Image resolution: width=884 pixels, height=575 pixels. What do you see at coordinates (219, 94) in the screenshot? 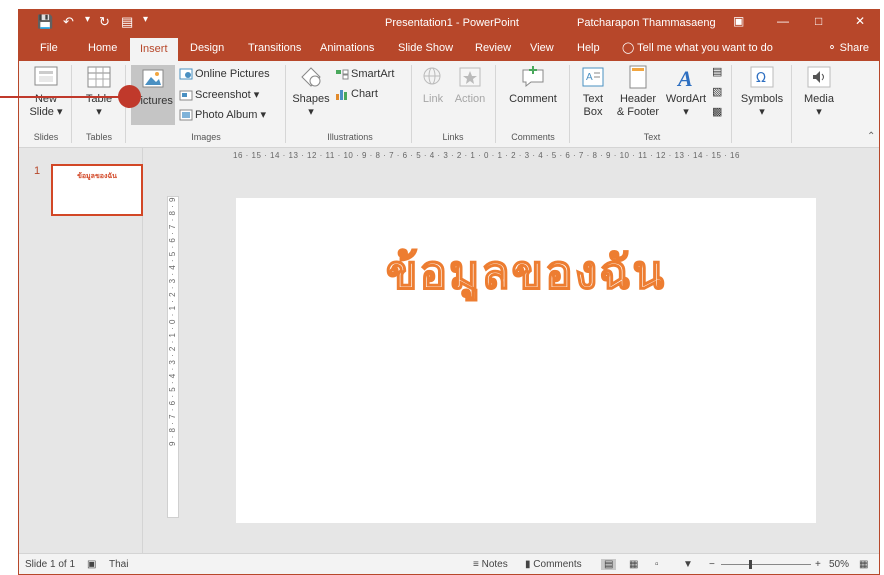
I see `screenshot-button: Screenshot ▾` at bounding box center [219, 94].